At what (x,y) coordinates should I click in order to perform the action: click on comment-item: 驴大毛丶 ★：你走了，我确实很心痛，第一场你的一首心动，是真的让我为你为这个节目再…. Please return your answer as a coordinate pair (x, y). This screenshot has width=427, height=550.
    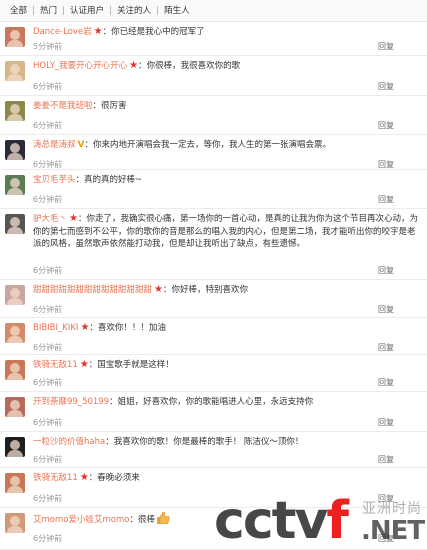
    Looking at the image, I should click on (213, 244).